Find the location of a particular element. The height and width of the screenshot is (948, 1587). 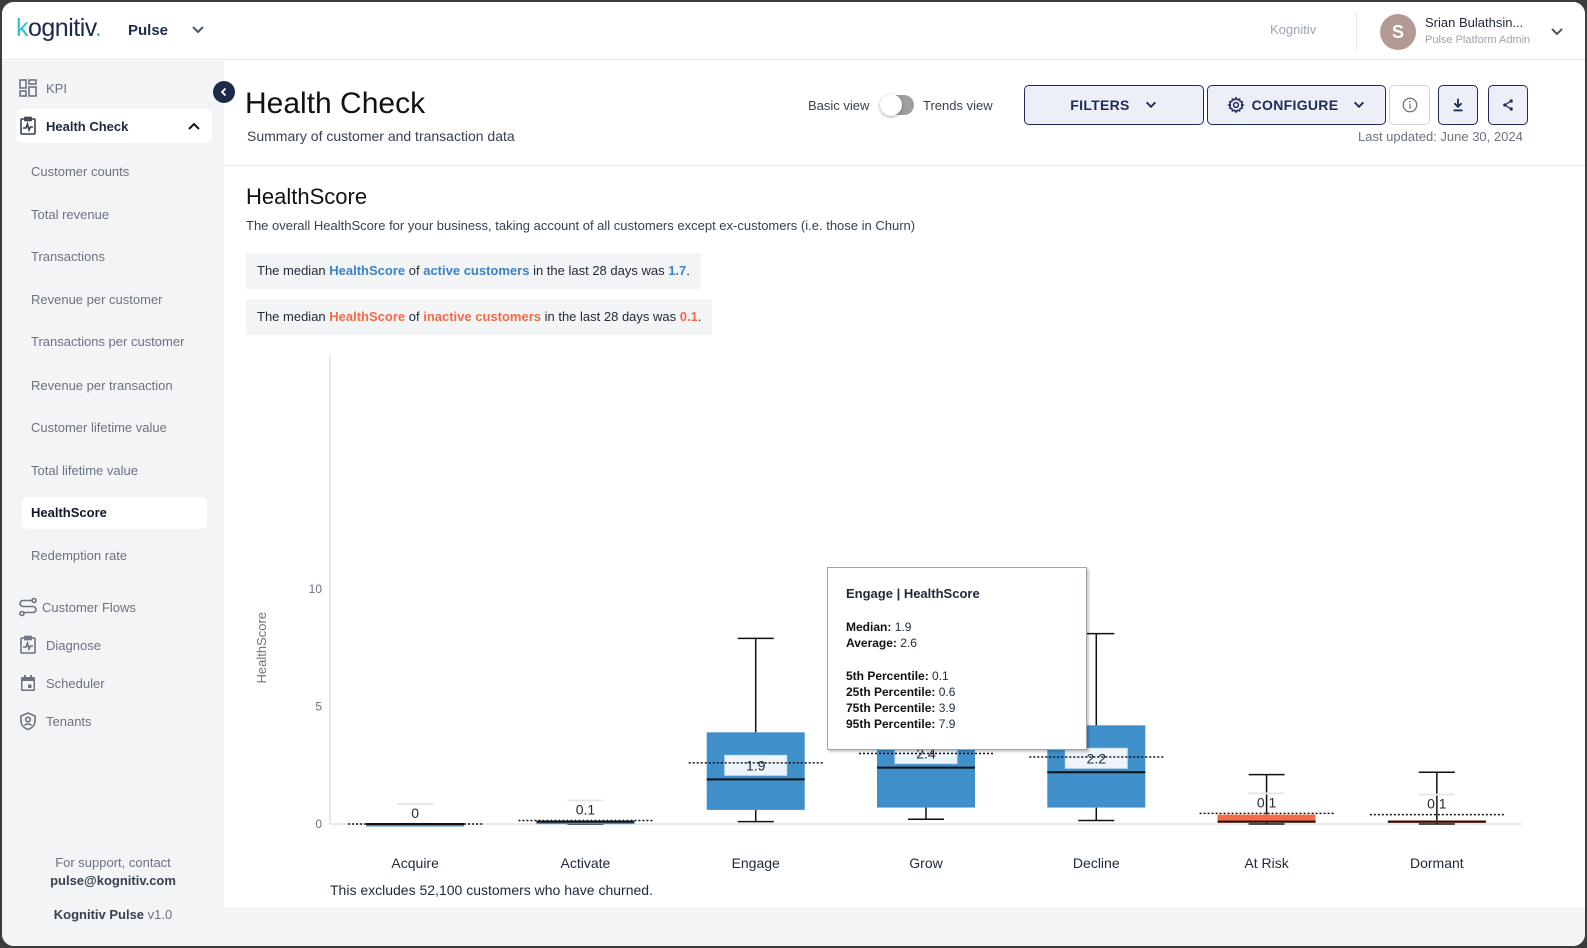

callout-text: The median is located at coordinates (293, 316).